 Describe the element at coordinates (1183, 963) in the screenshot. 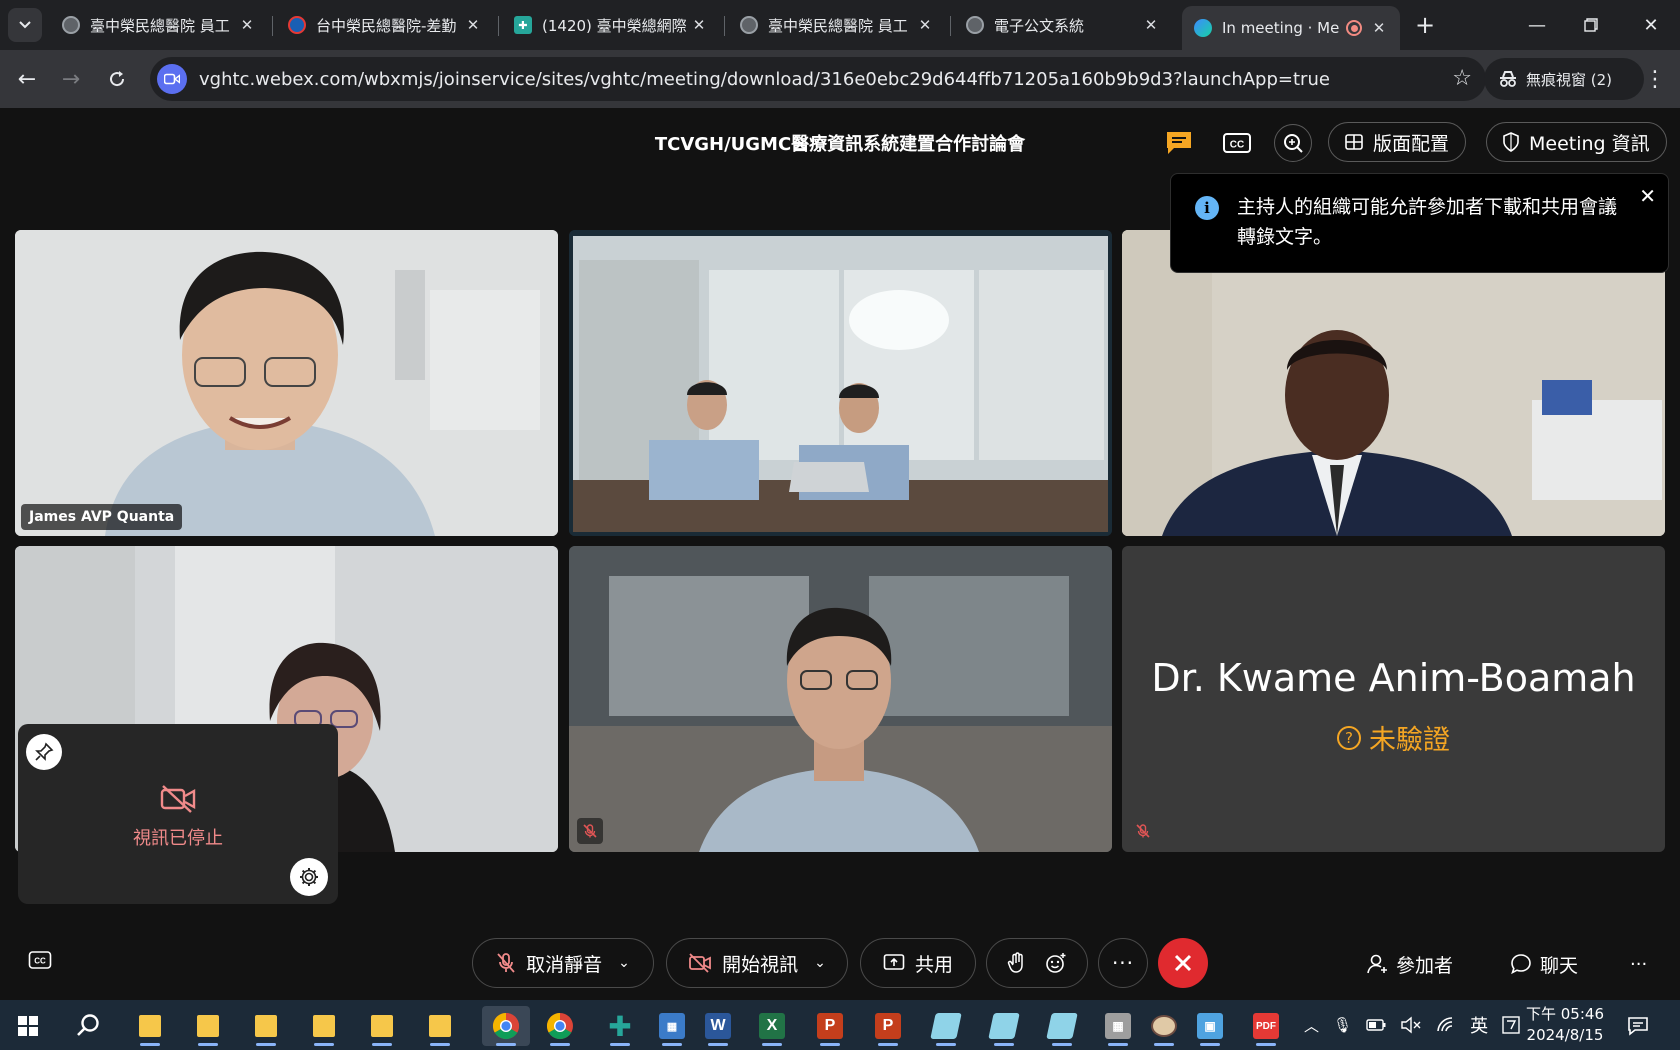

I see `leave-meeting-button` at that location.